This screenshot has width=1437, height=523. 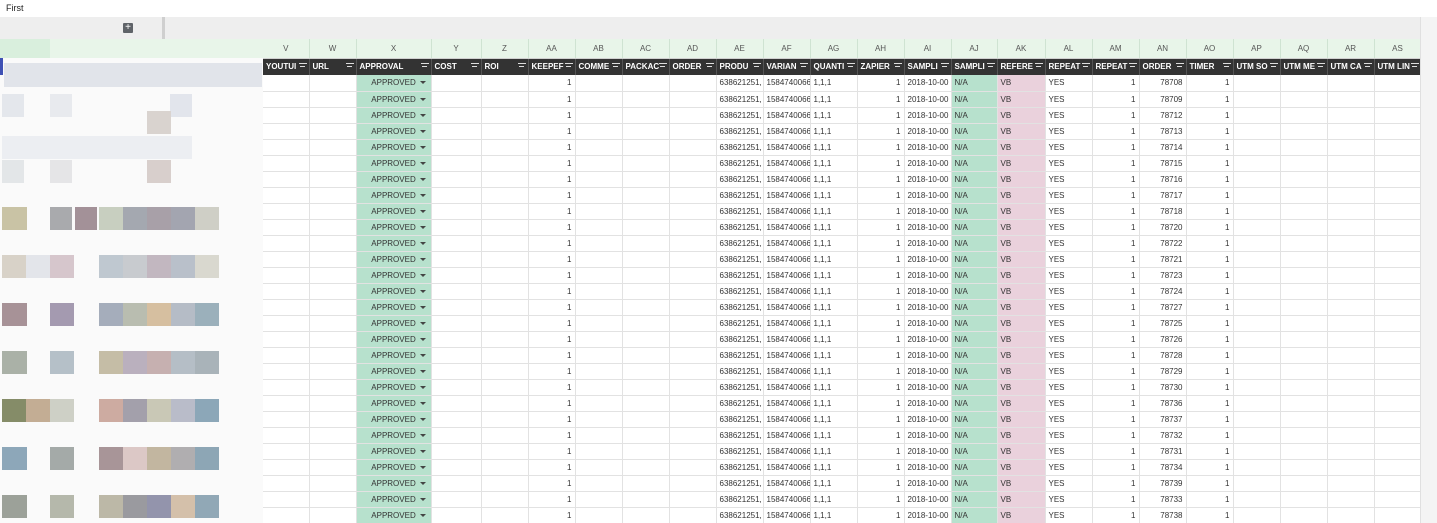 What do you see at coordinates (1163, 499) in the screenshot?
I see `order-number-cell: 78733` at bounding box center [1163, 499].